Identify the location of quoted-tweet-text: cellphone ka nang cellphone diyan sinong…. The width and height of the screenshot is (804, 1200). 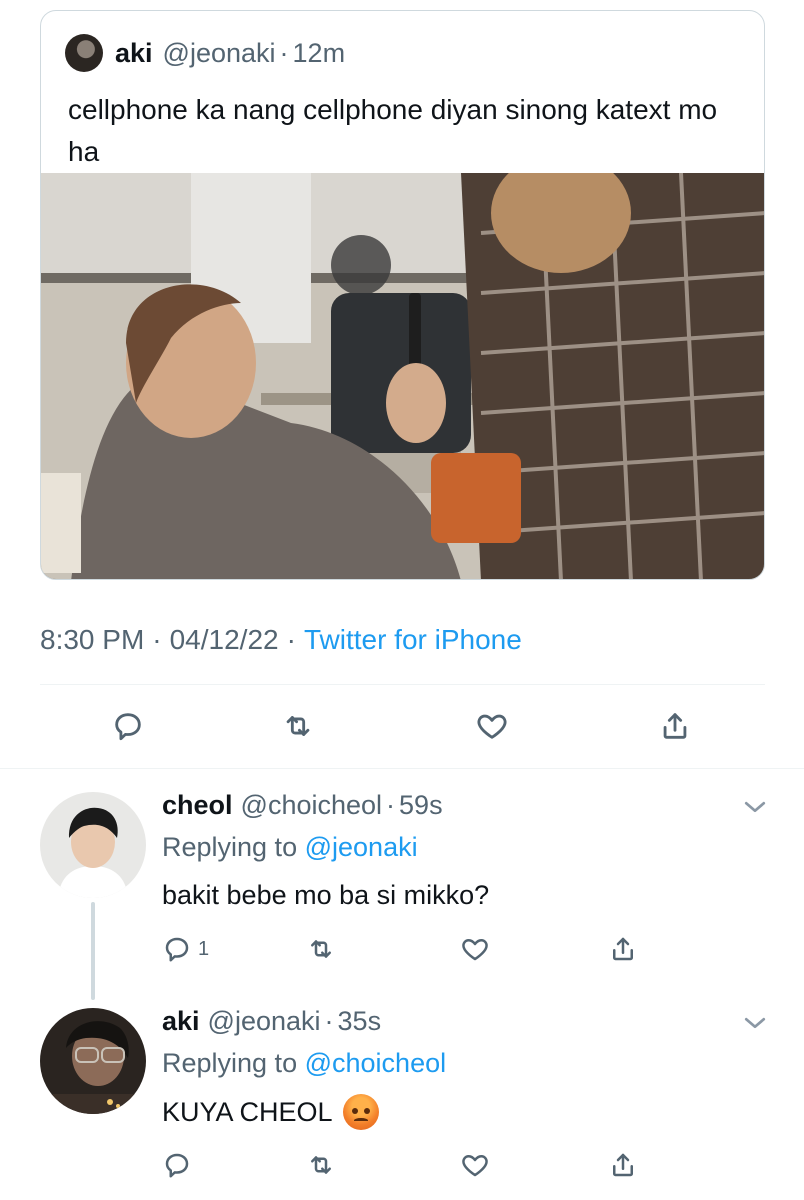
(393, 130).